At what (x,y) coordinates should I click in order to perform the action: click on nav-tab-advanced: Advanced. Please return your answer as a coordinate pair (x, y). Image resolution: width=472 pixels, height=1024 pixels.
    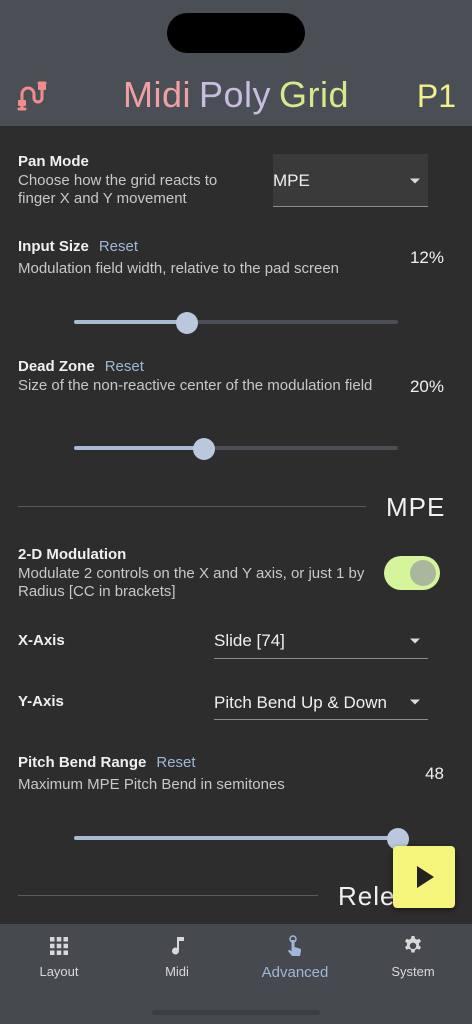
    Looking at the image, I should click on (295, 957).